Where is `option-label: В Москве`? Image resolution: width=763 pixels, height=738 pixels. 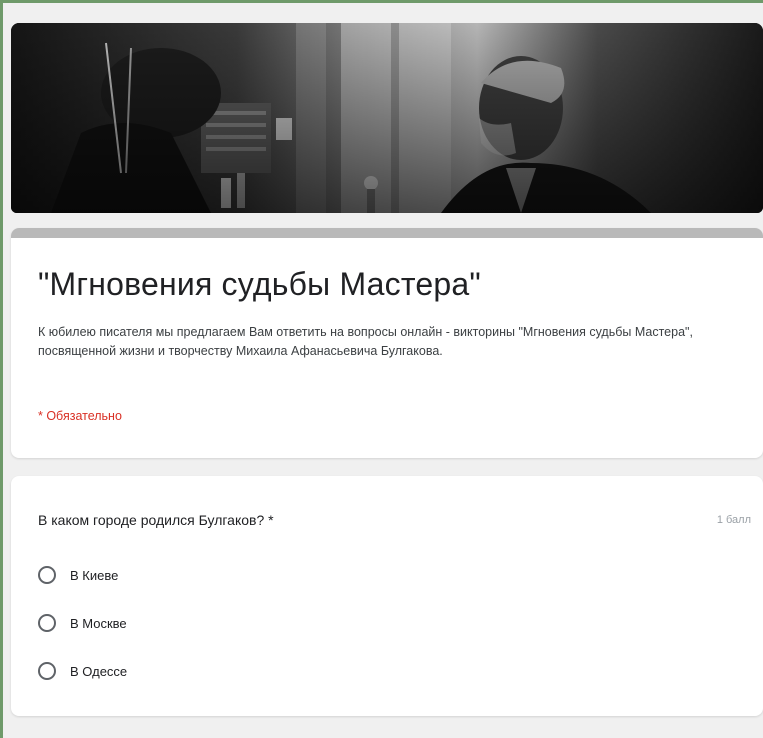
option-label: В Москве is located at coordinates (98, 623).